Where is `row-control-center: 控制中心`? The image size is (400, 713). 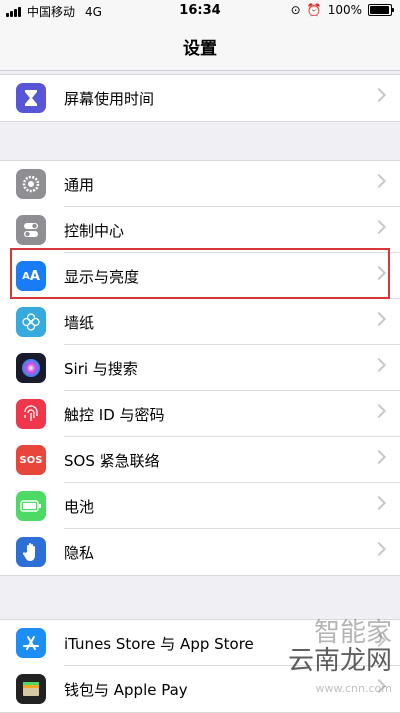
row-control-center: 控制中心 is located at coordinates (200, 230).